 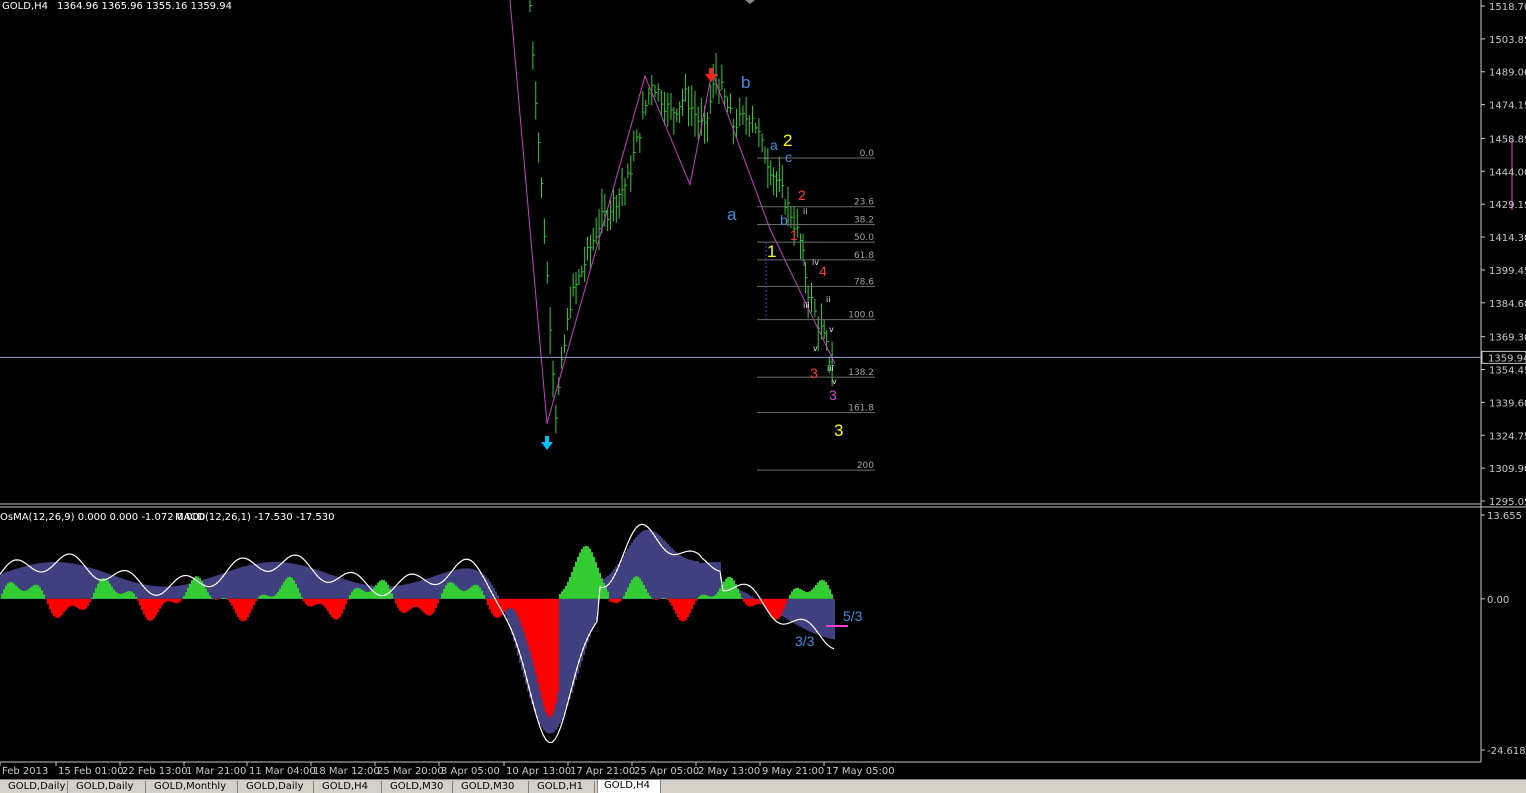 What do you see at coordinates (804, 263) in the screenshot?
I see `subwave-label: i` at bounding box center [804, 263].